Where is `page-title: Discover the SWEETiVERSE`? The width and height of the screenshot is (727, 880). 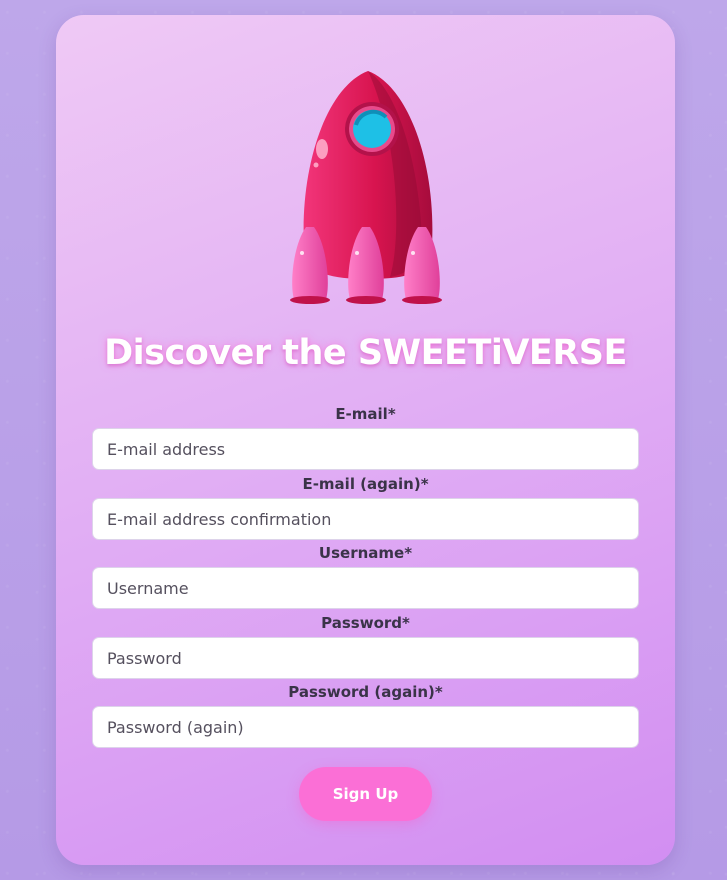
page-title: Discover the SWEETiVERSE is located at coordinates (365, 353).